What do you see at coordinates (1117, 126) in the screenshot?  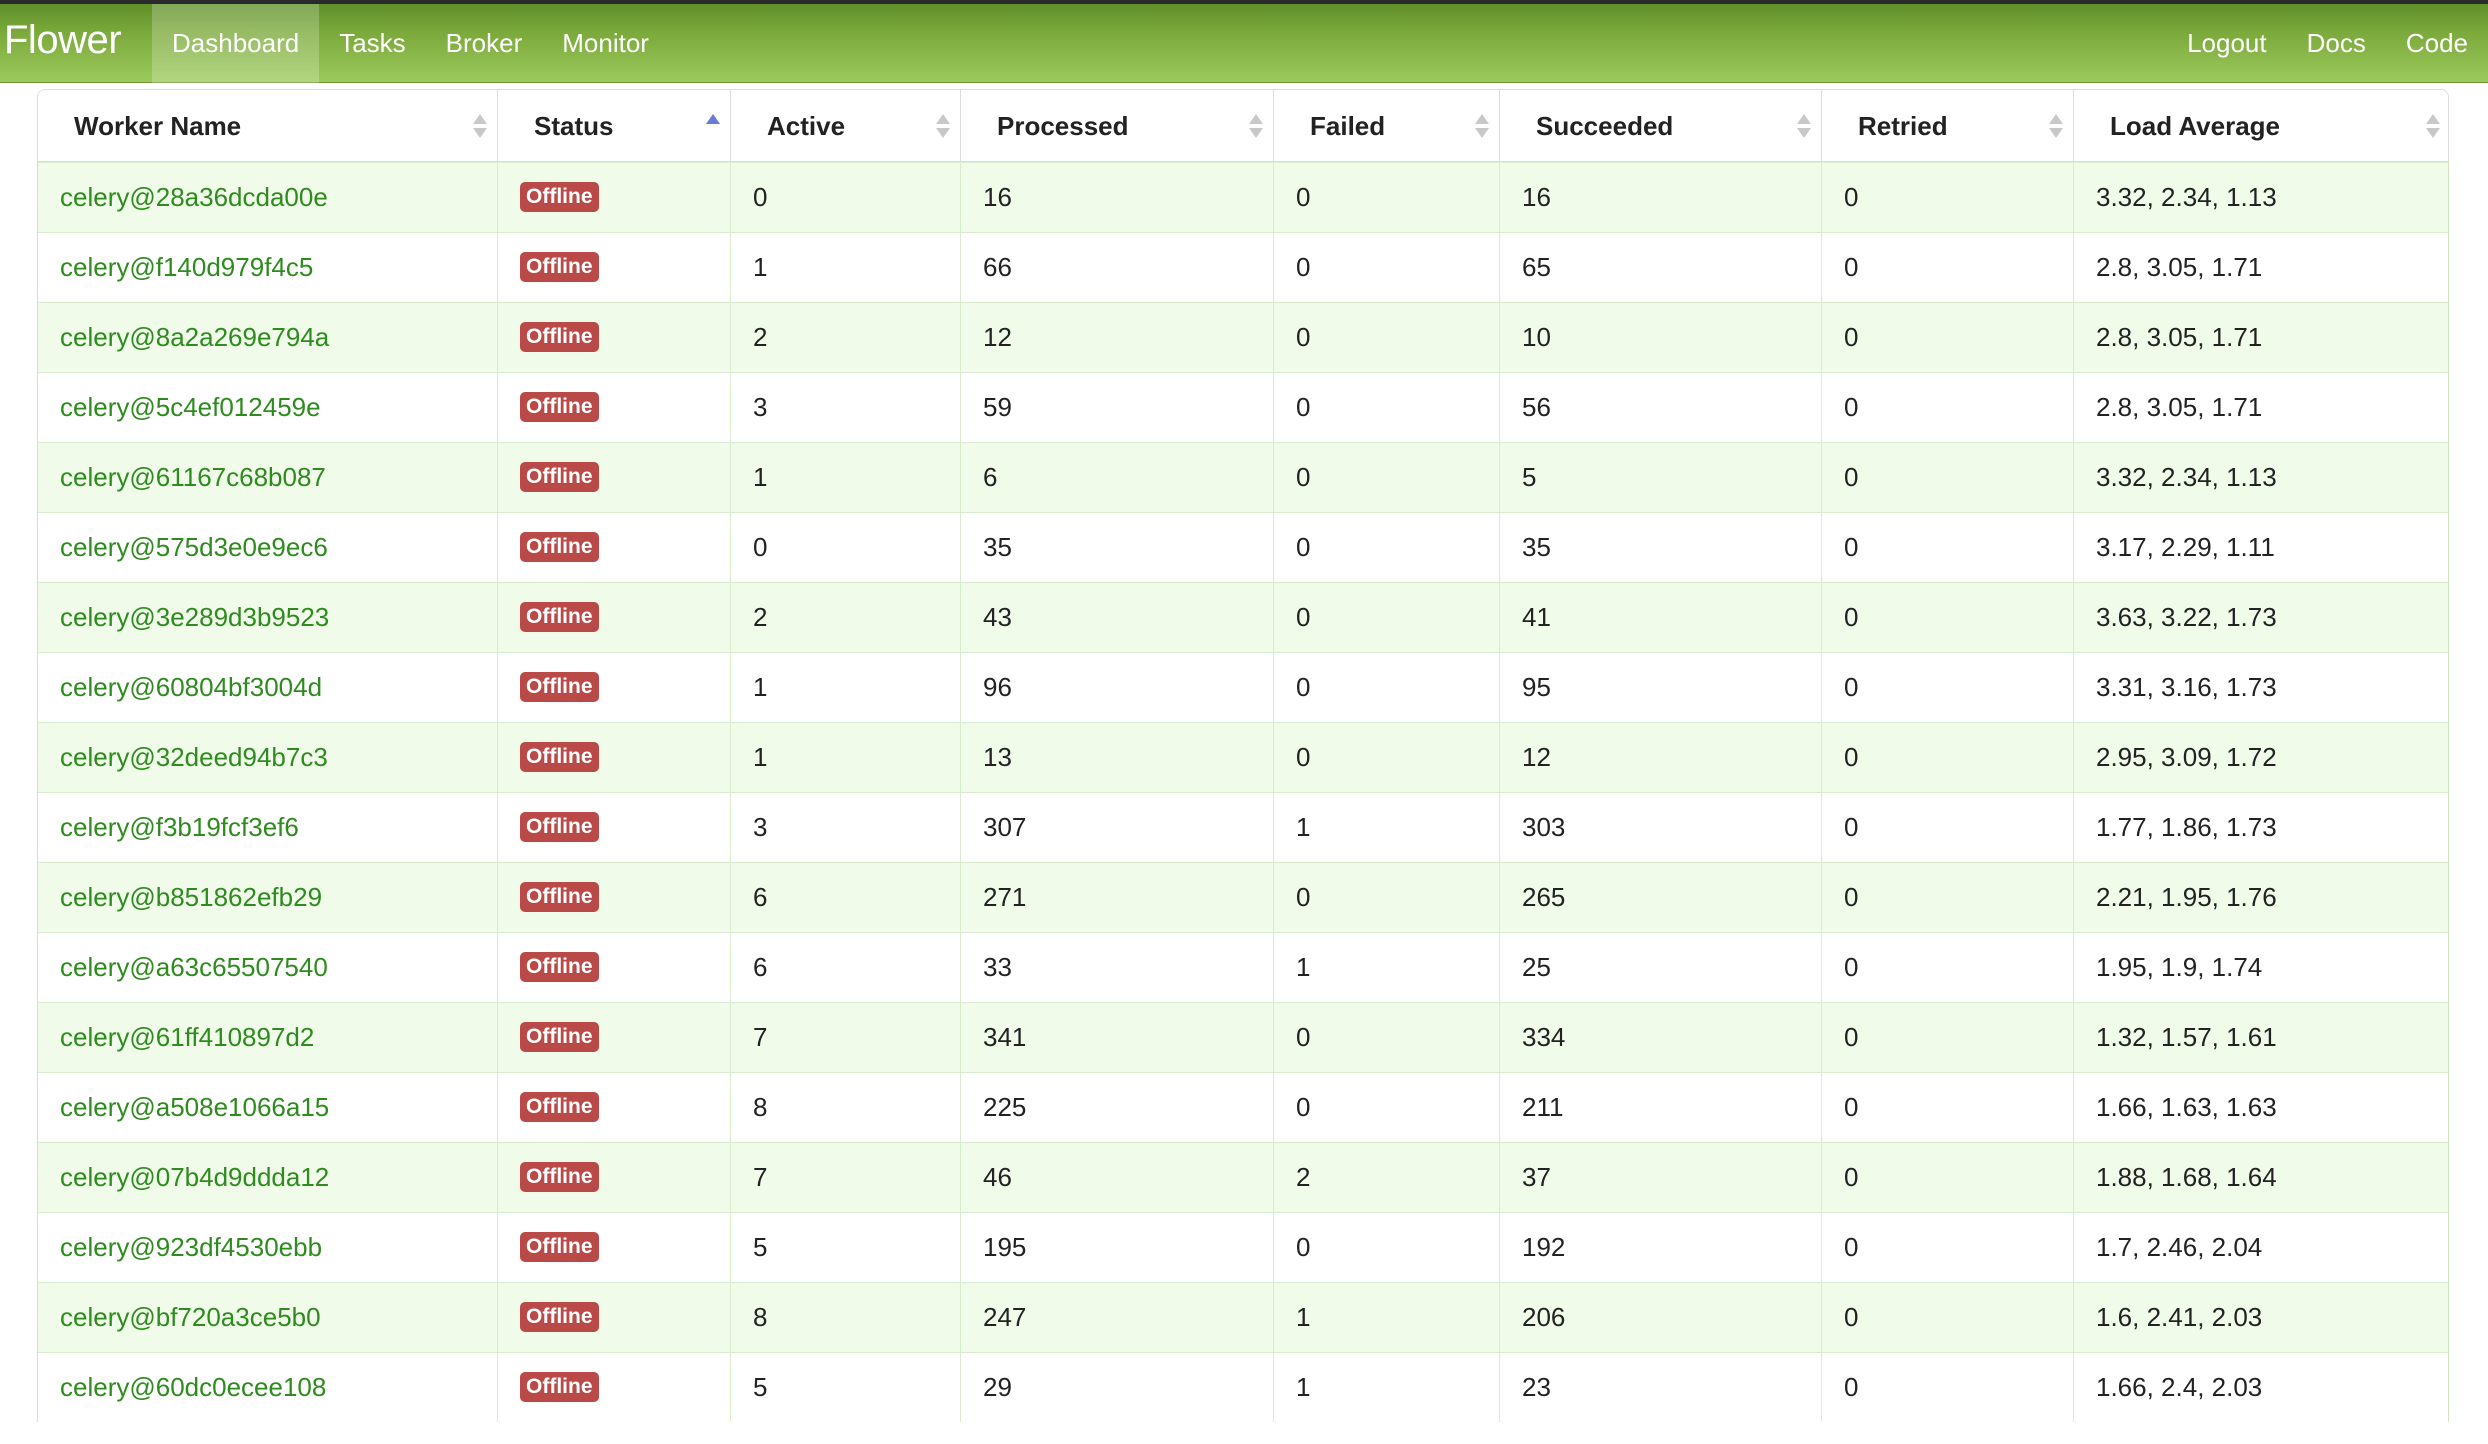 I see `column-header-processed: Processed` at bounding box center [1117, 126].